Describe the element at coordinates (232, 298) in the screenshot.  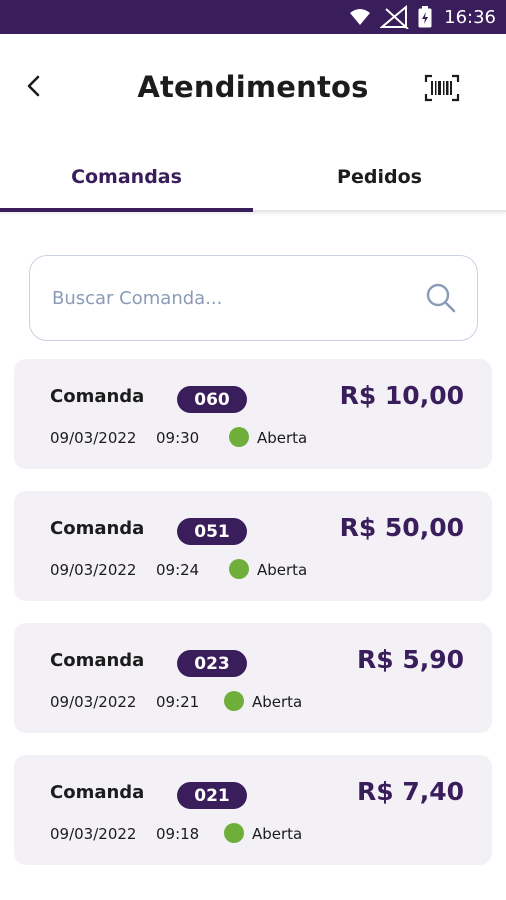
I see `search-input` at that location.